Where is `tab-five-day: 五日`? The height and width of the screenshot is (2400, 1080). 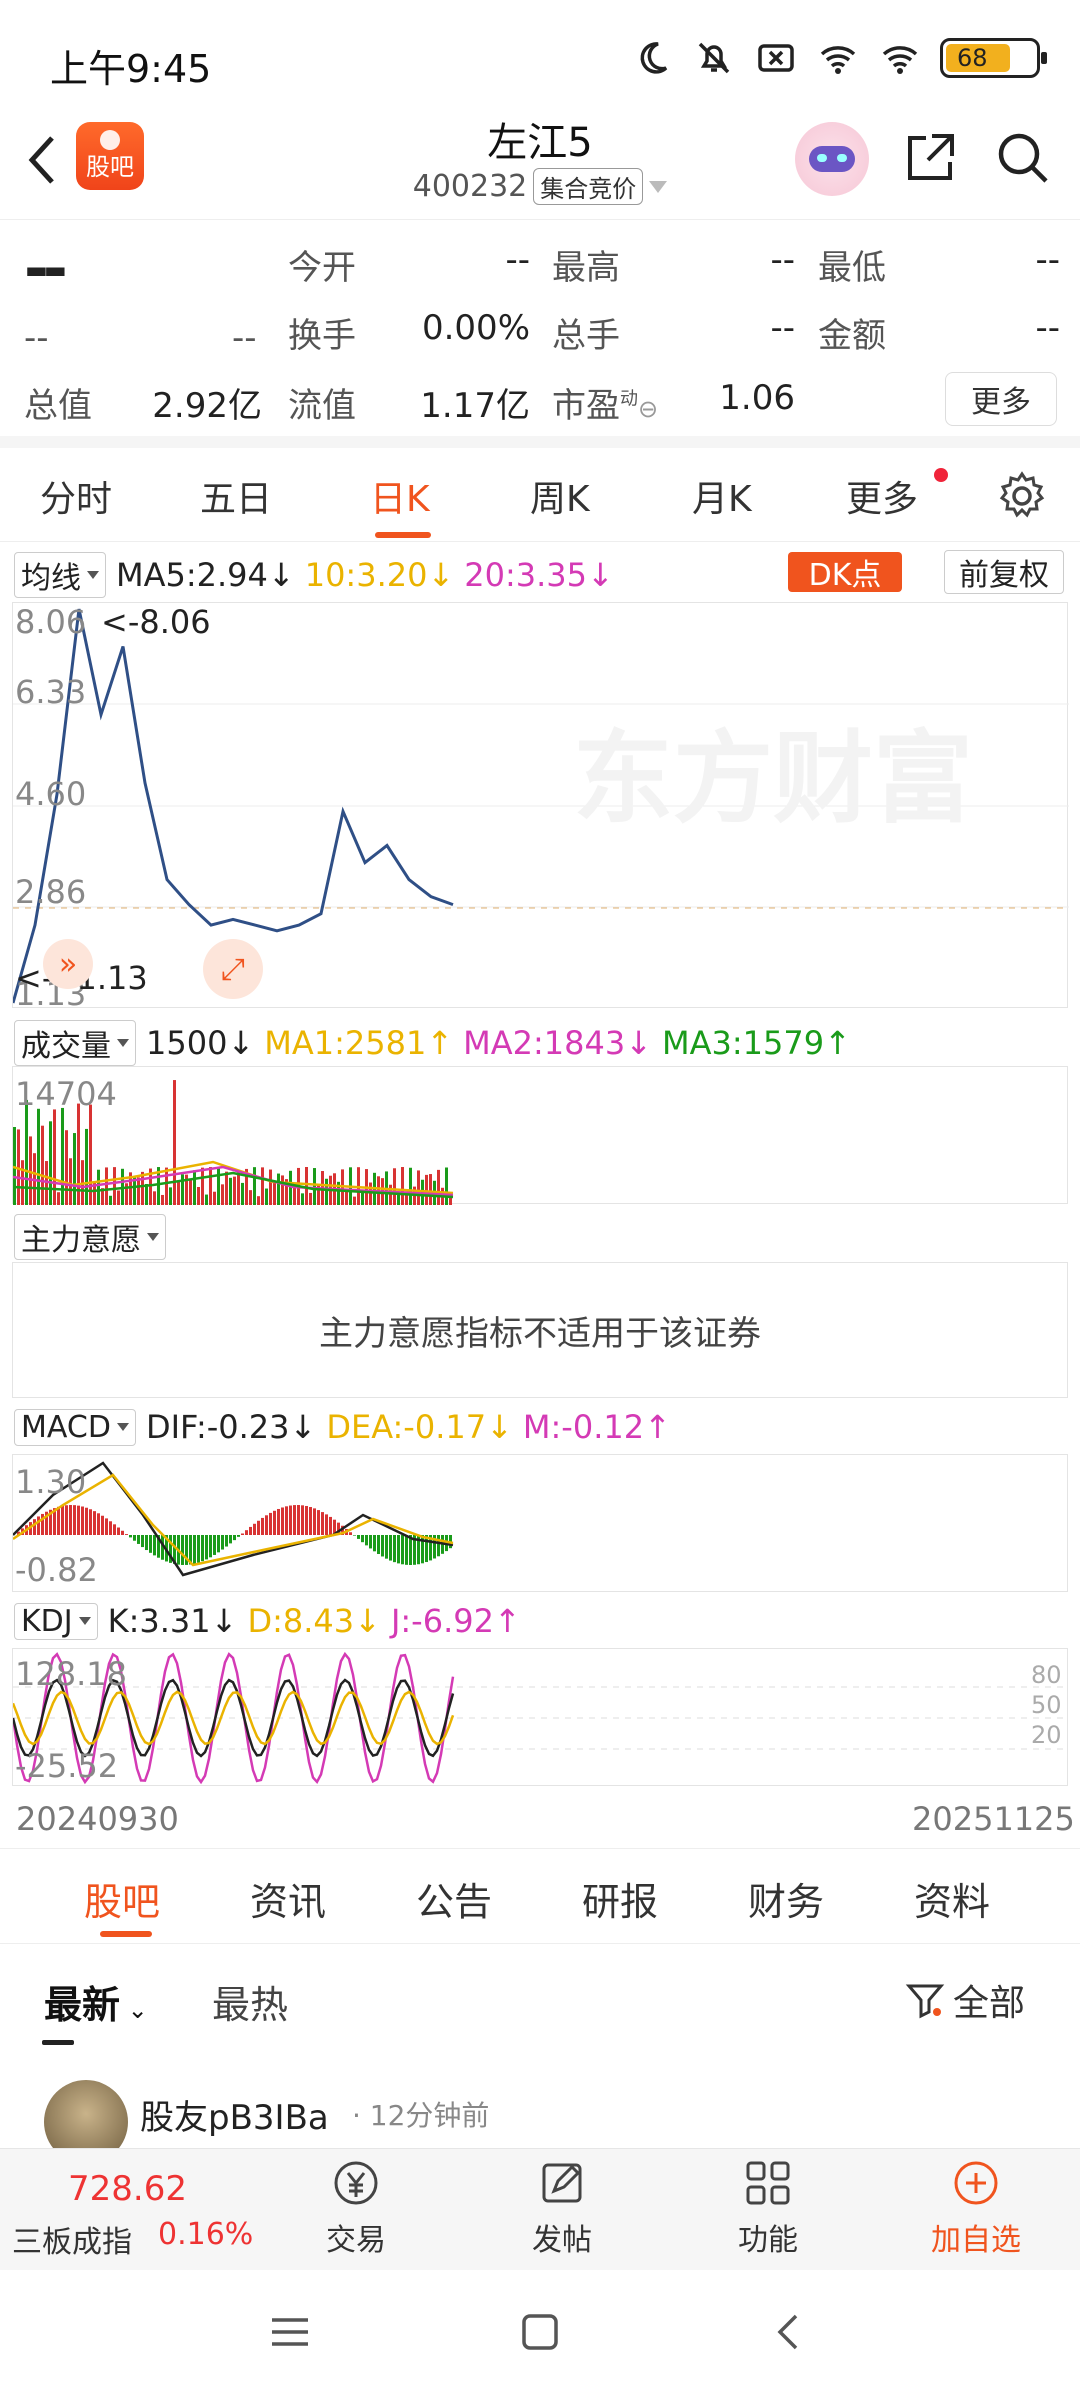
tab-five-day: 五日 is located at coordinates (236, 496).